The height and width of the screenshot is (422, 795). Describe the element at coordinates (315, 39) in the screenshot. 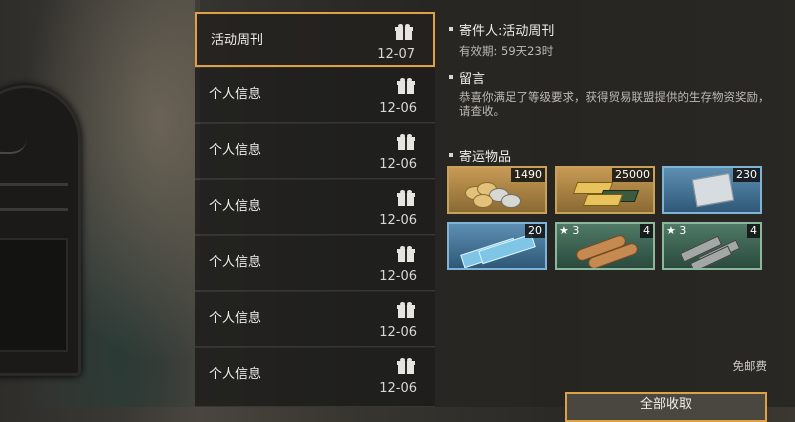

I see `mail-item: 活动周刊 12-07` at that location.